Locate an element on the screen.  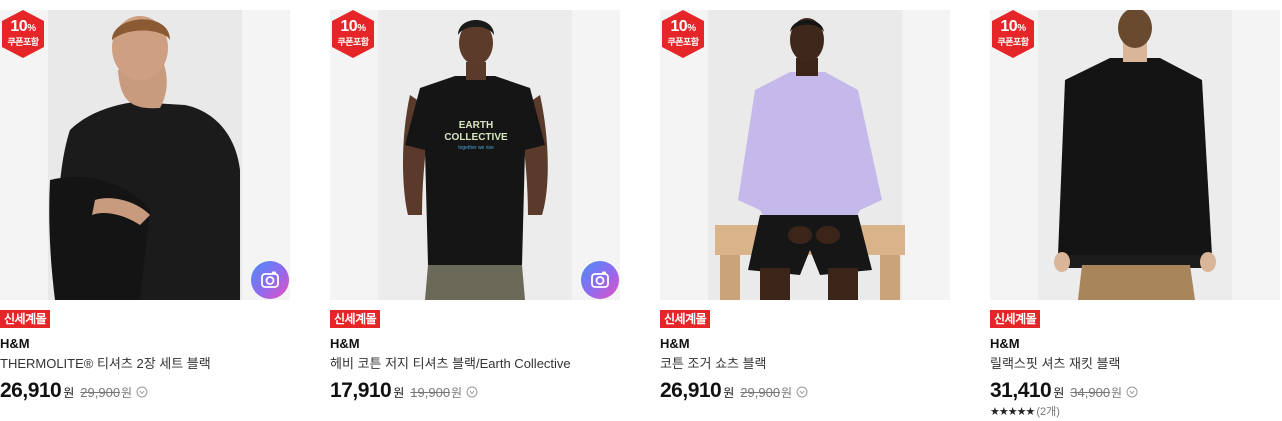
price-row: 31,410 원 34,900 원 is located at coordinates (1135, 391).